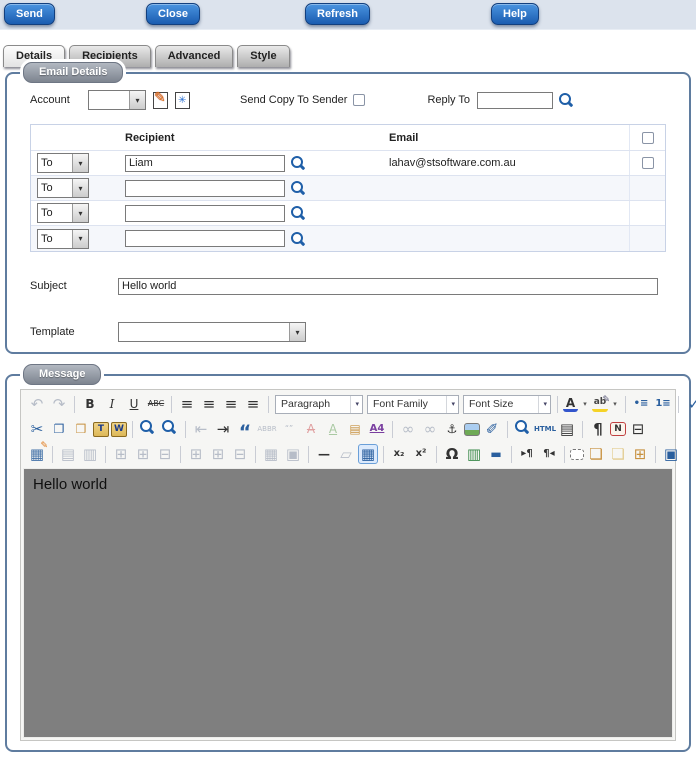 This screenshot has width=696, height=761. What do you see at coordinates (585, 404) in the screenshot?
I see `text-color-arrow-icon: ▾` at bounding box center [585, 404].